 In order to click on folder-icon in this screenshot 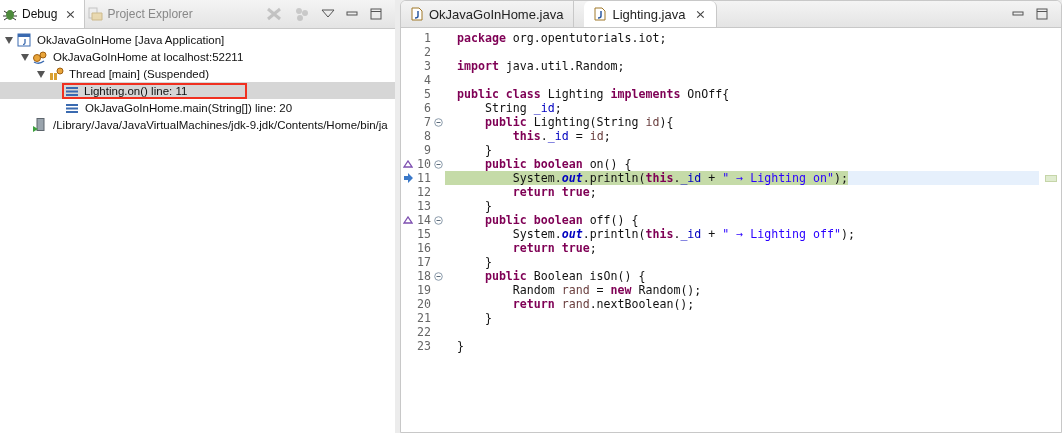, I will do `click(95, 14)`.